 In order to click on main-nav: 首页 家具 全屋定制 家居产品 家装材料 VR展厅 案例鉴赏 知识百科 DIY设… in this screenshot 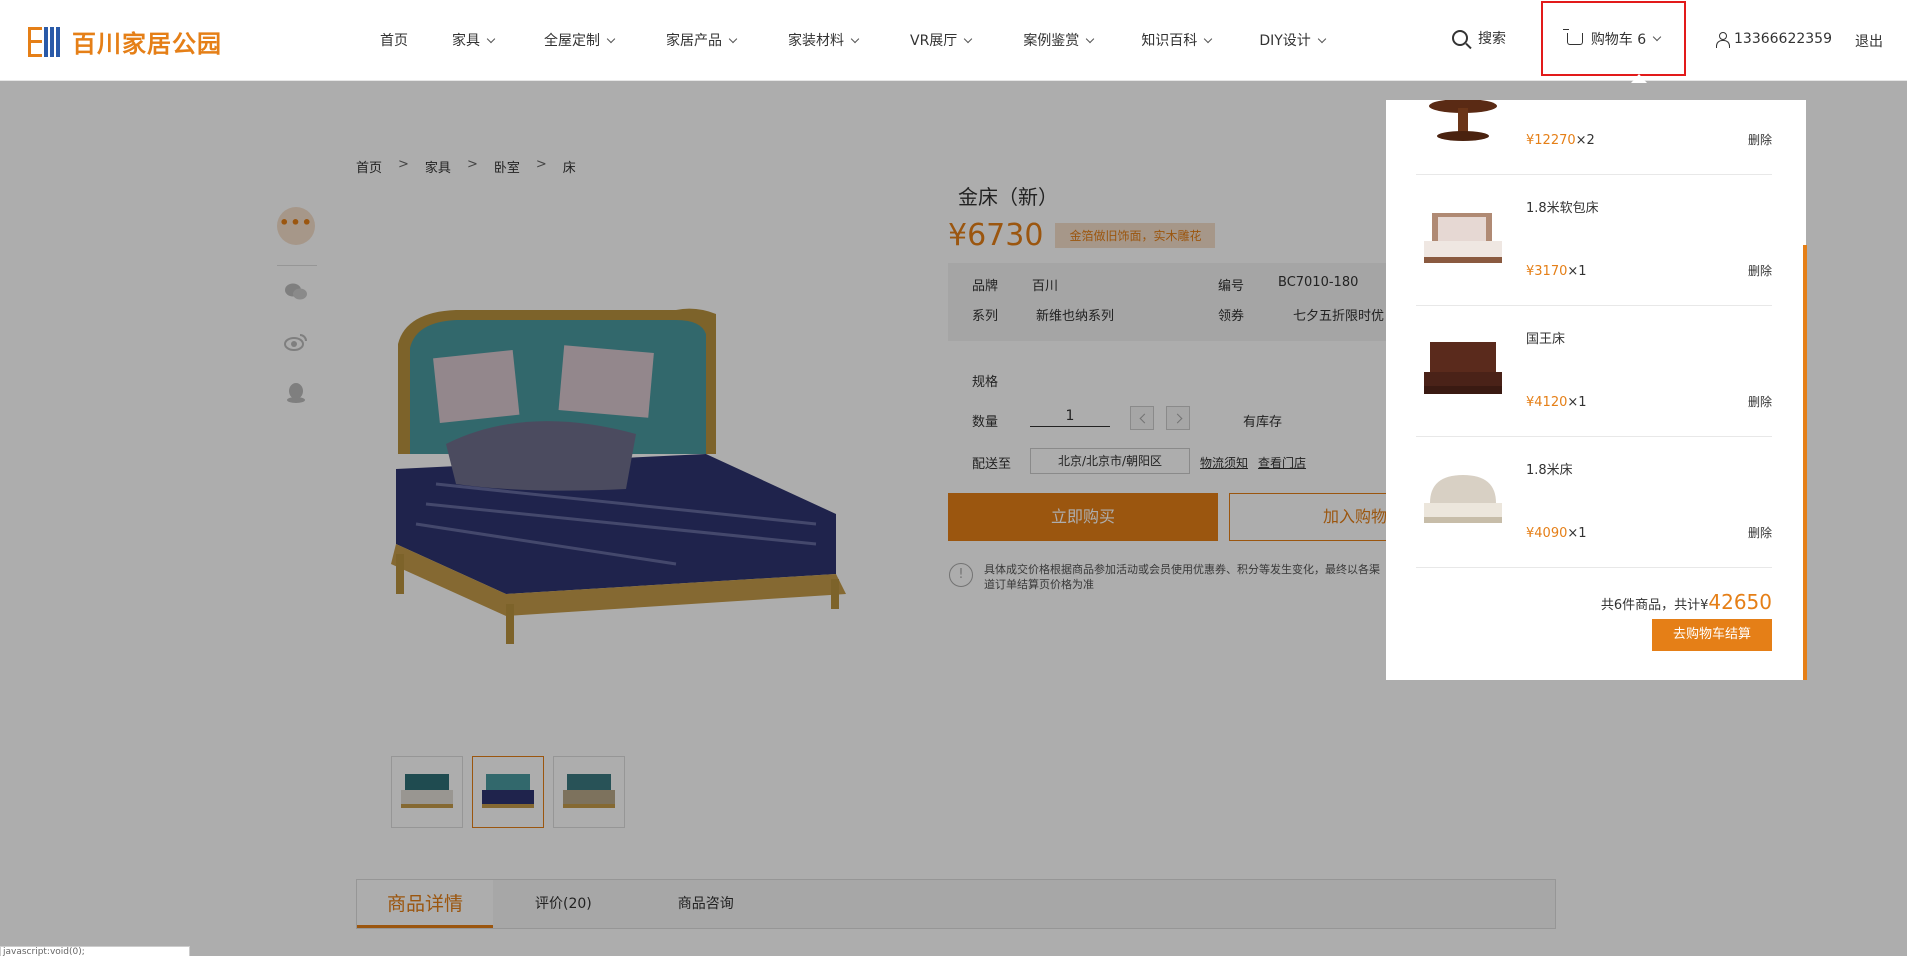, I will do `click(853, 40)`.